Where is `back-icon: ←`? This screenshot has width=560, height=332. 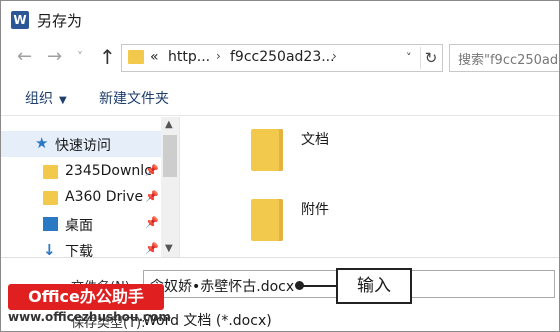 back-icon: ← is located at coordinates (24, 57).